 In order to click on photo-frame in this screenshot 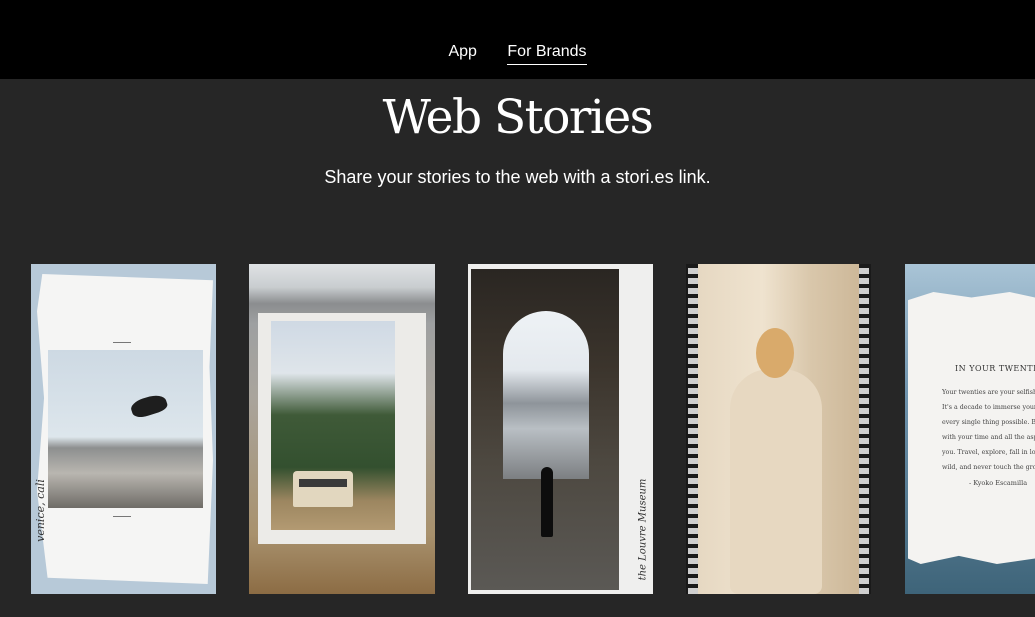, I will do `click(342, 428)`.